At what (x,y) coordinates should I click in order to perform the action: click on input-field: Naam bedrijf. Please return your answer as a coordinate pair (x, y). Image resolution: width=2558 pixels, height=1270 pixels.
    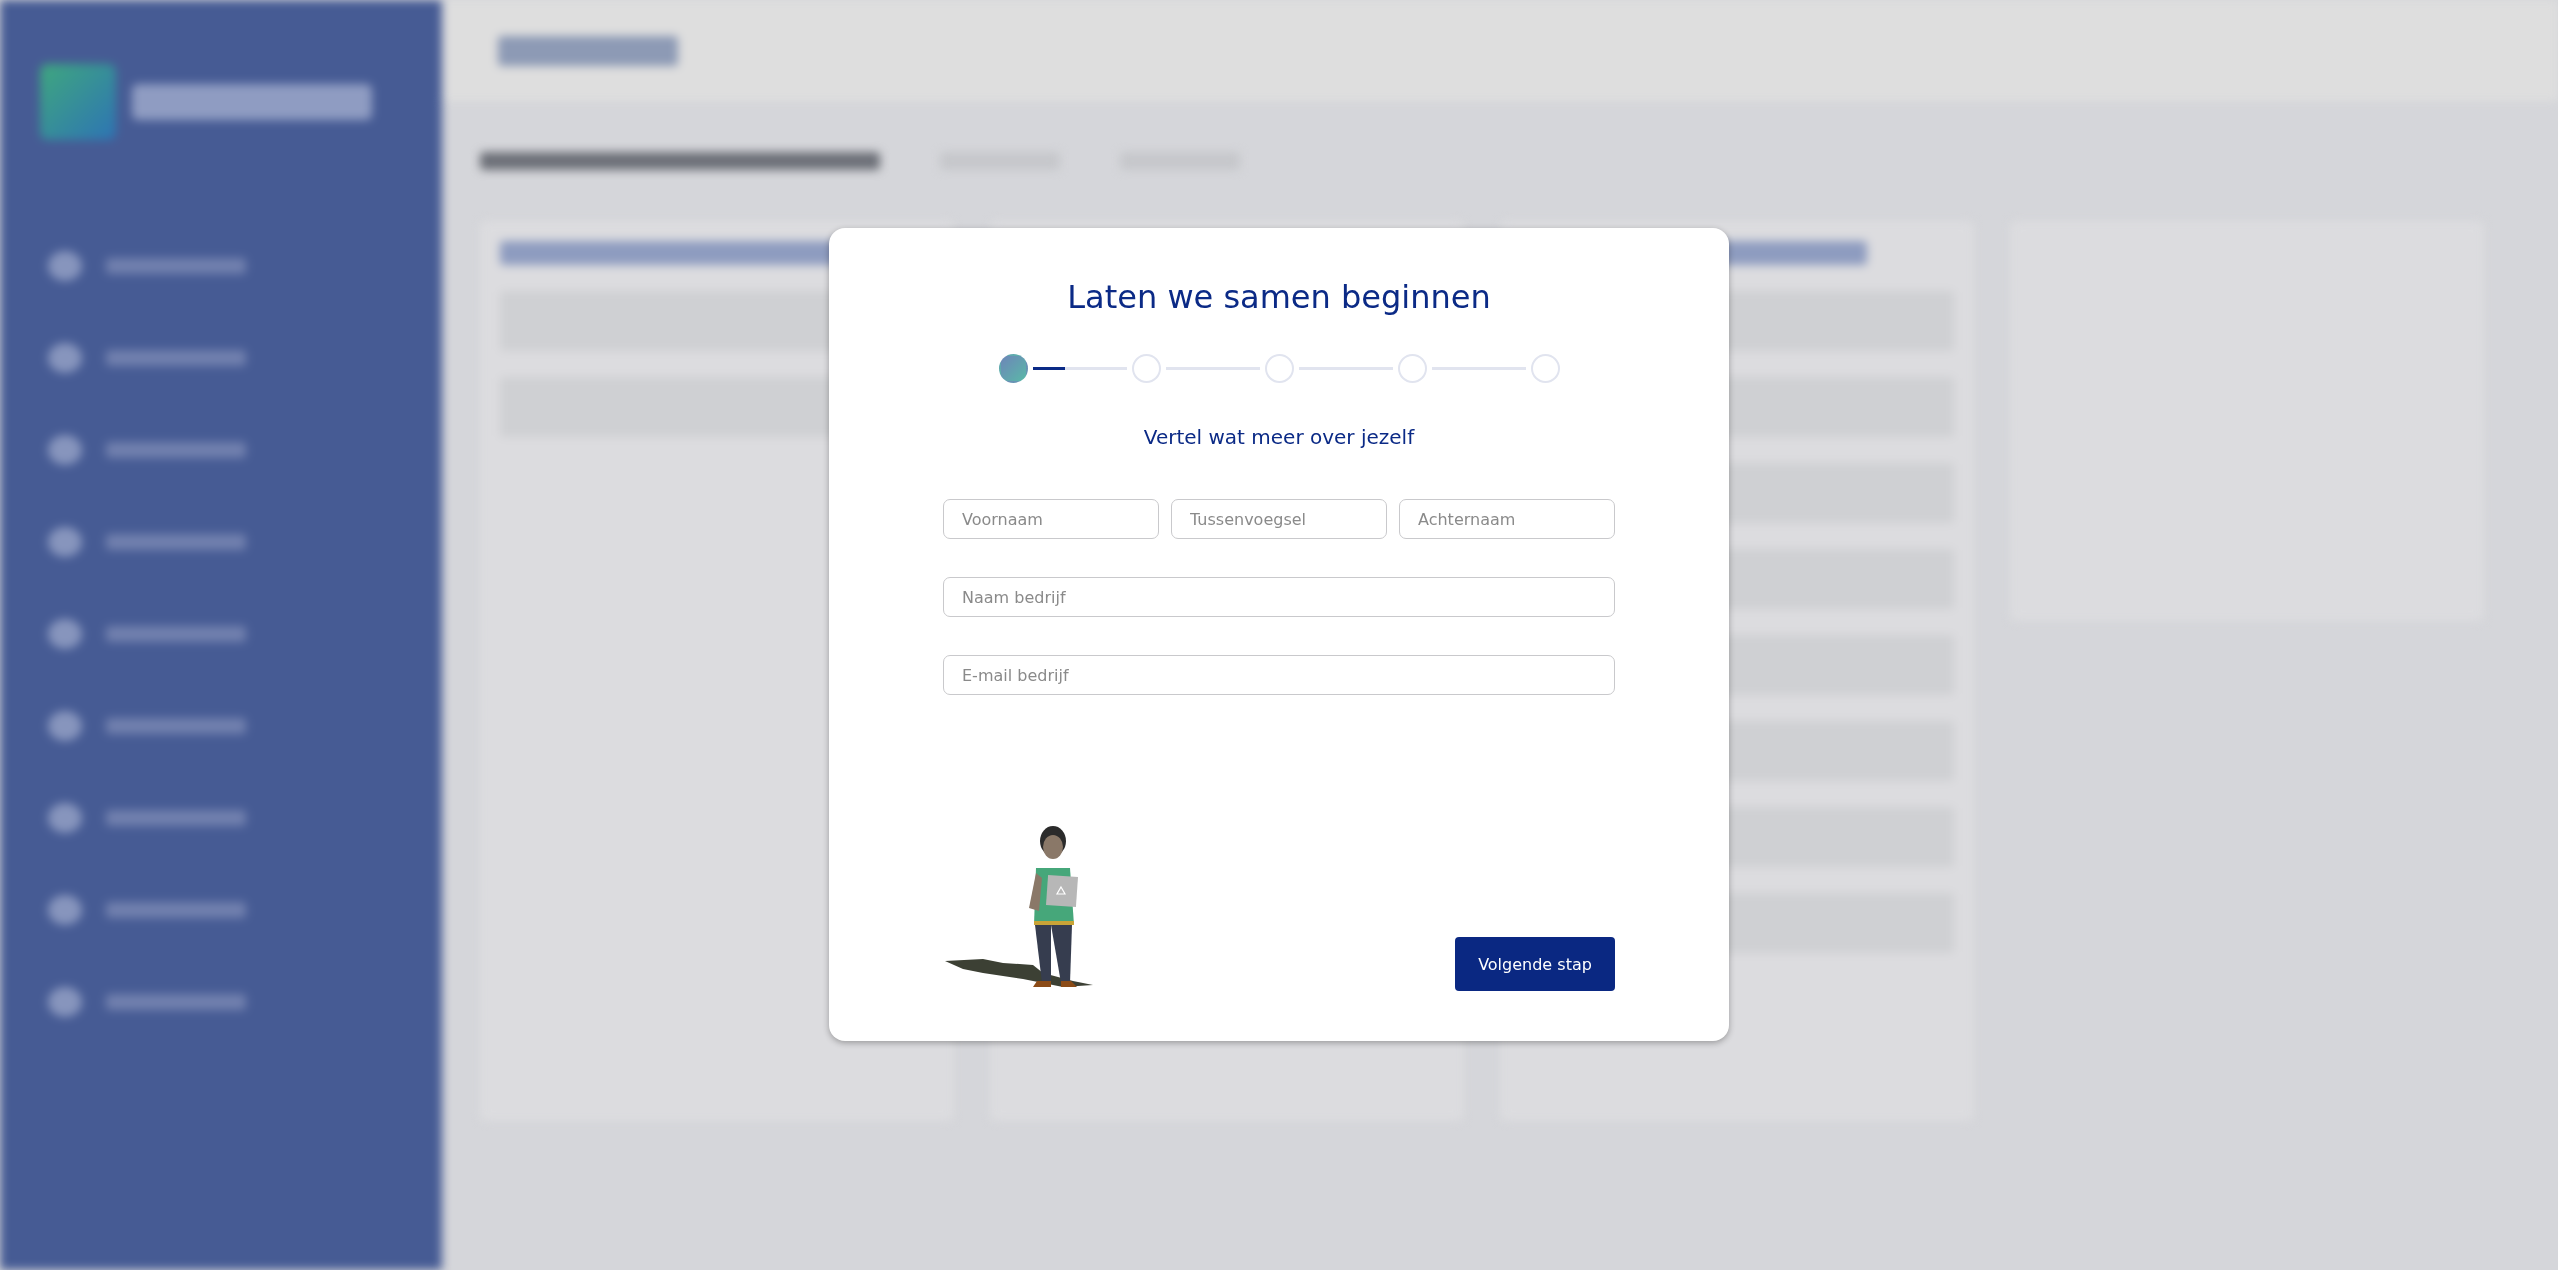
    Looking at the image, I should click on (1279, 597).